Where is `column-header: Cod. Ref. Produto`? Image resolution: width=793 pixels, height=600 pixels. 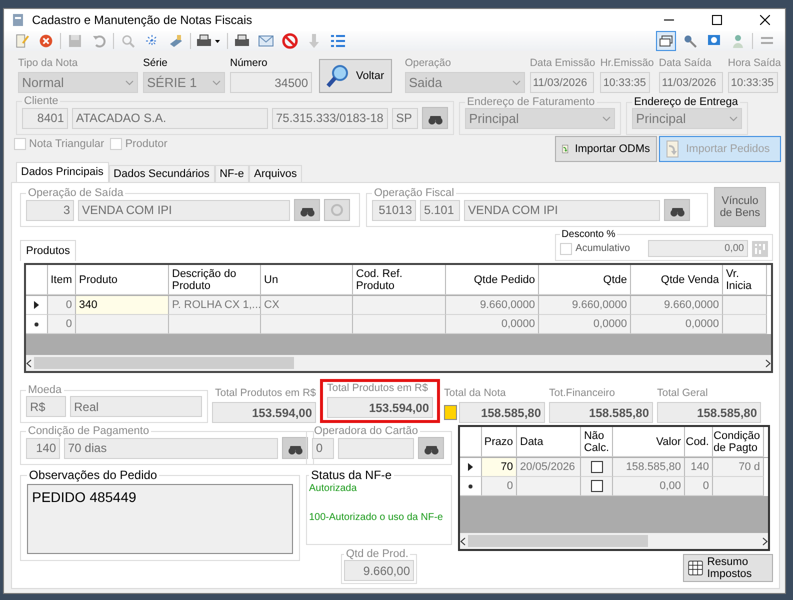 column-header: Cod. Ref. Produto is located at coordinates (399, 280).